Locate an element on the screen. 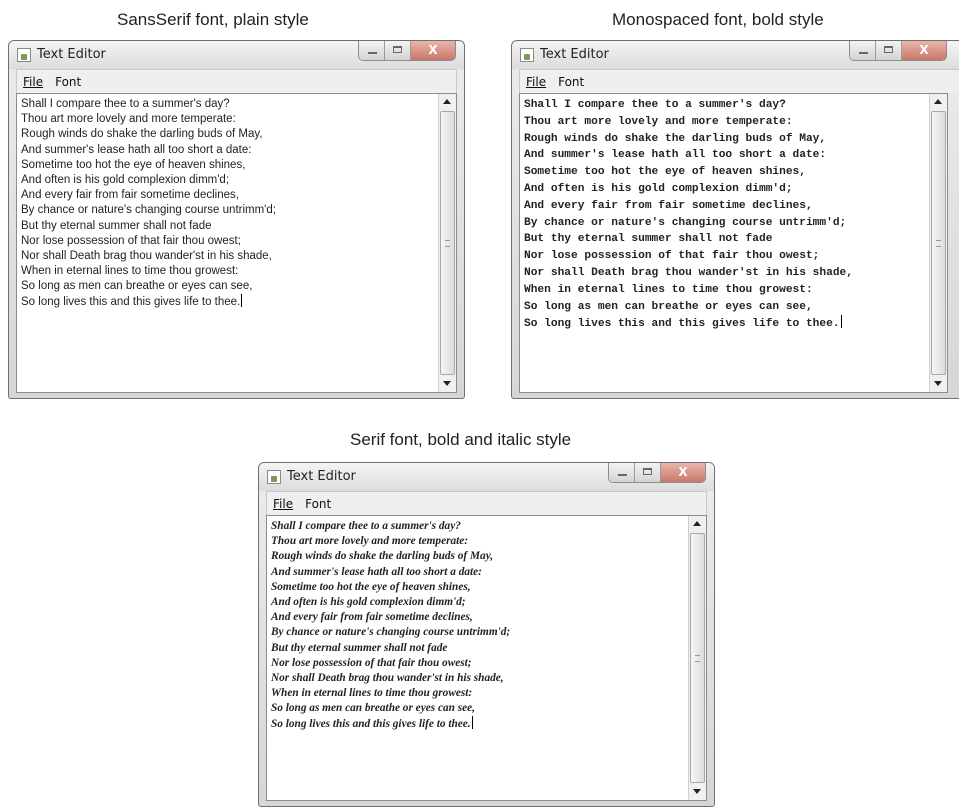 Image resolution: width=959 pixels, height=811 pixels. panel-caption: Serif font, bold and italic style is located at coordinates (461, 439).